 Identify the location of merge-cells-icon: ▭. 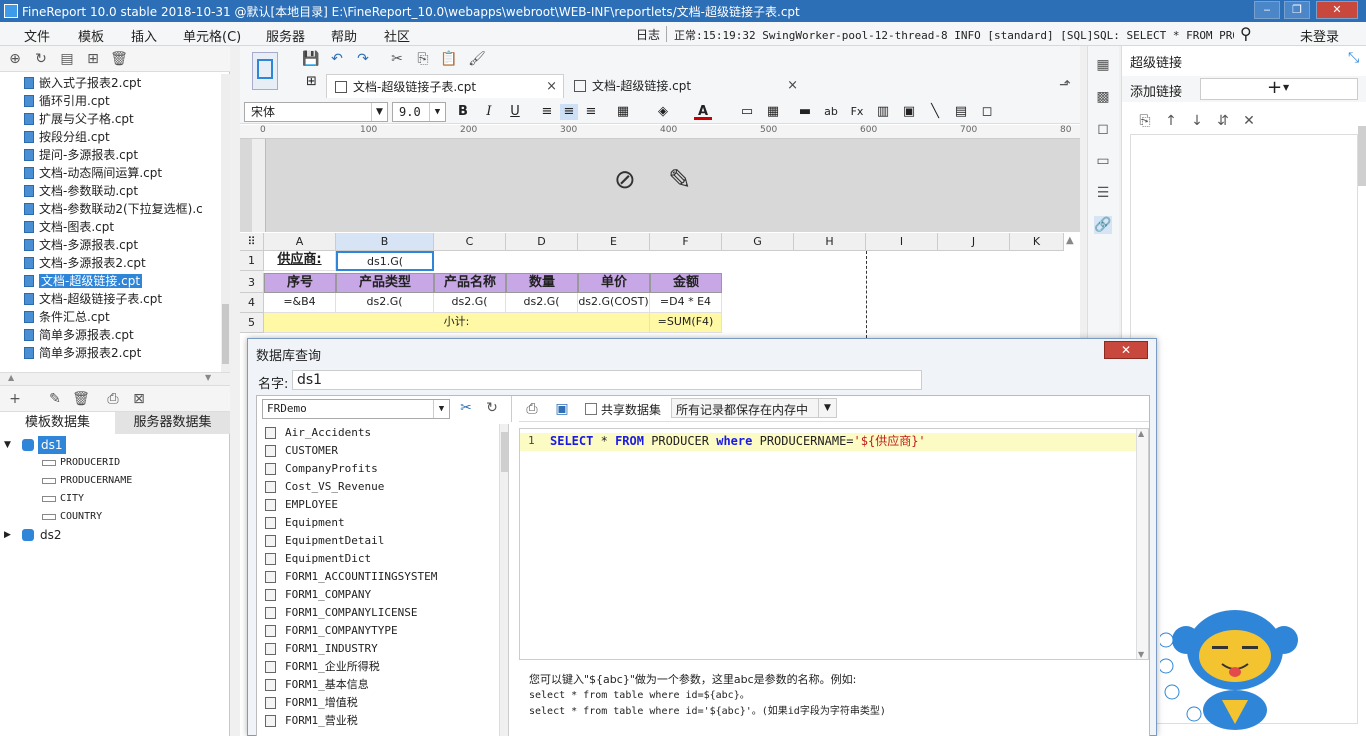
(747, 112).